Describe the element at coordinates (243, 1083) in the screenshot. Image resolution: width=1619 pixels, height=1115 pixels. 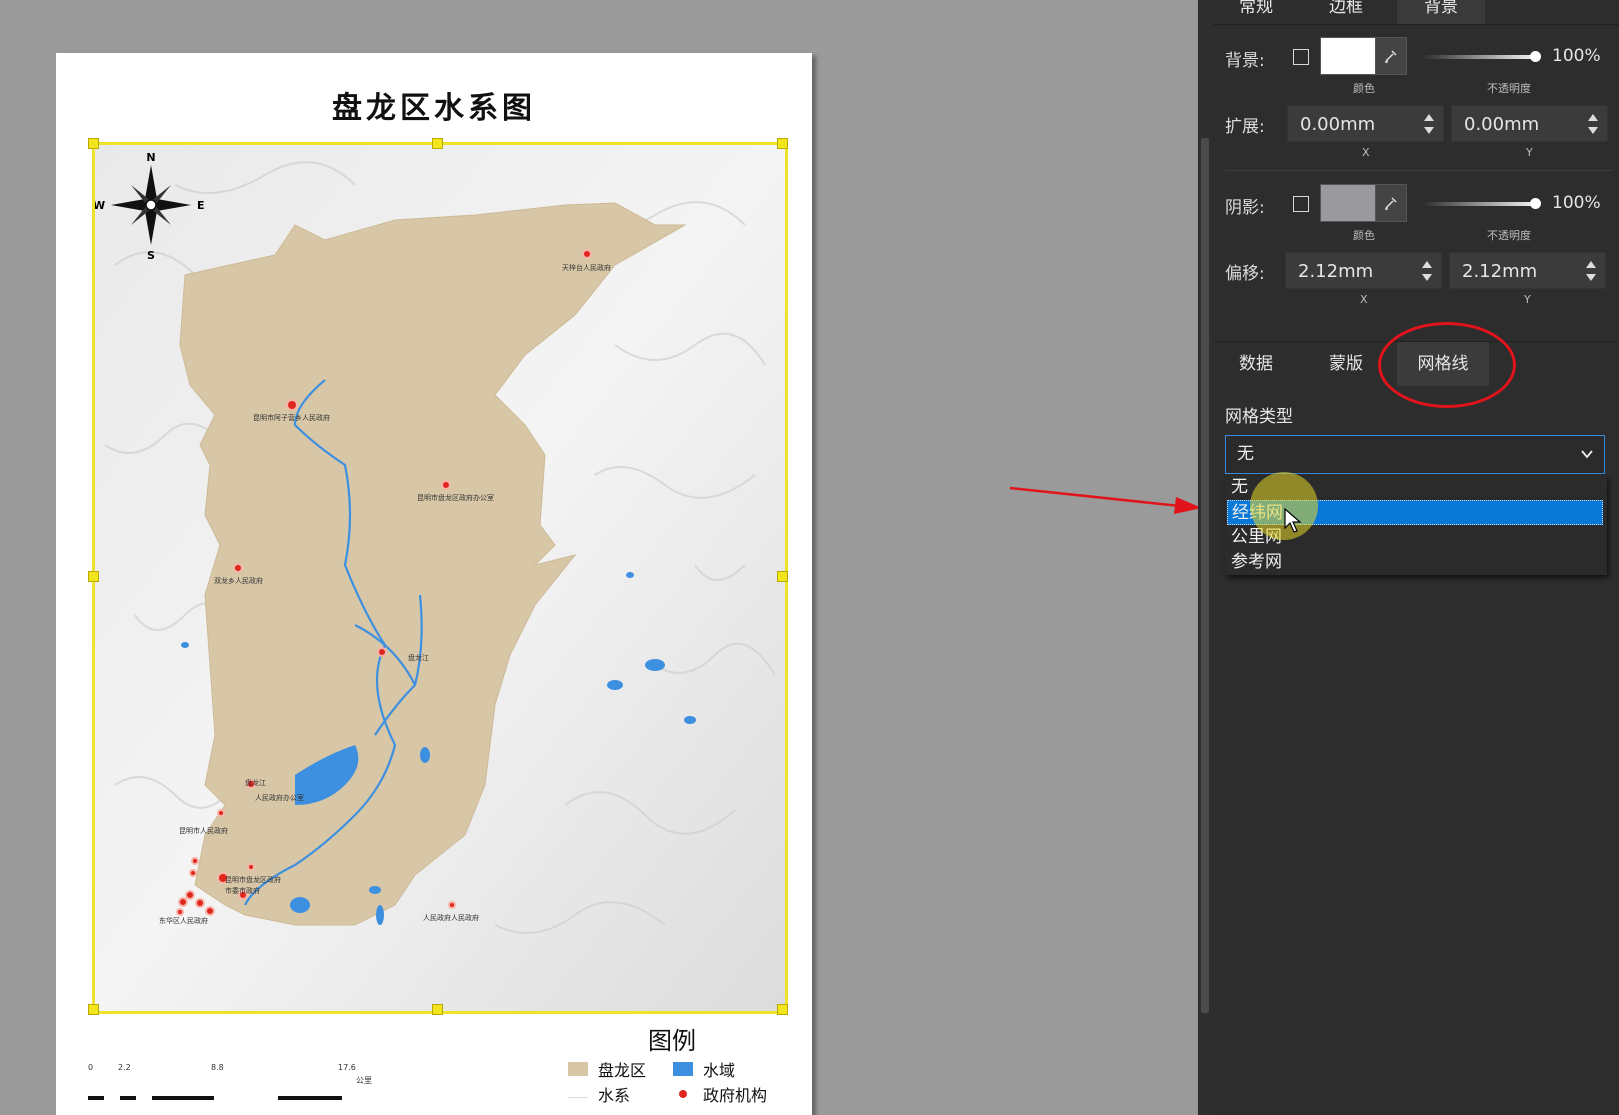
I see `scale-bar: 0 2.2 8.8 17.6 公里` at that location.